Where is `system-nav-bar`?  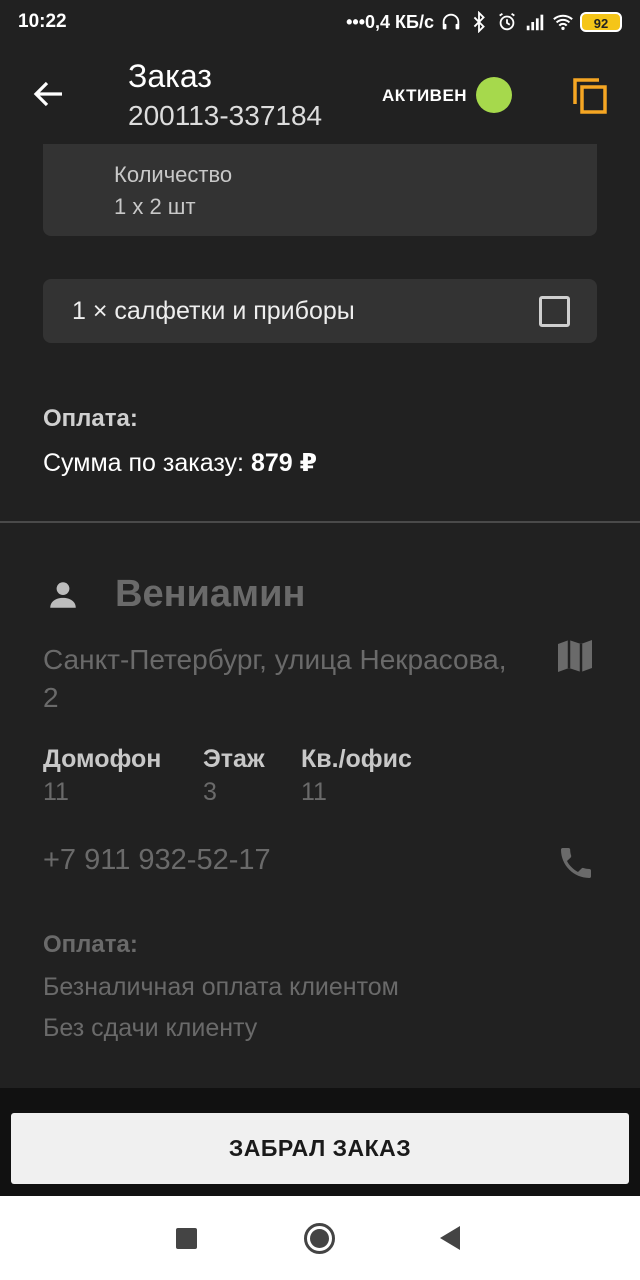 system-nav-bar is located at coordinates (320, 1238).